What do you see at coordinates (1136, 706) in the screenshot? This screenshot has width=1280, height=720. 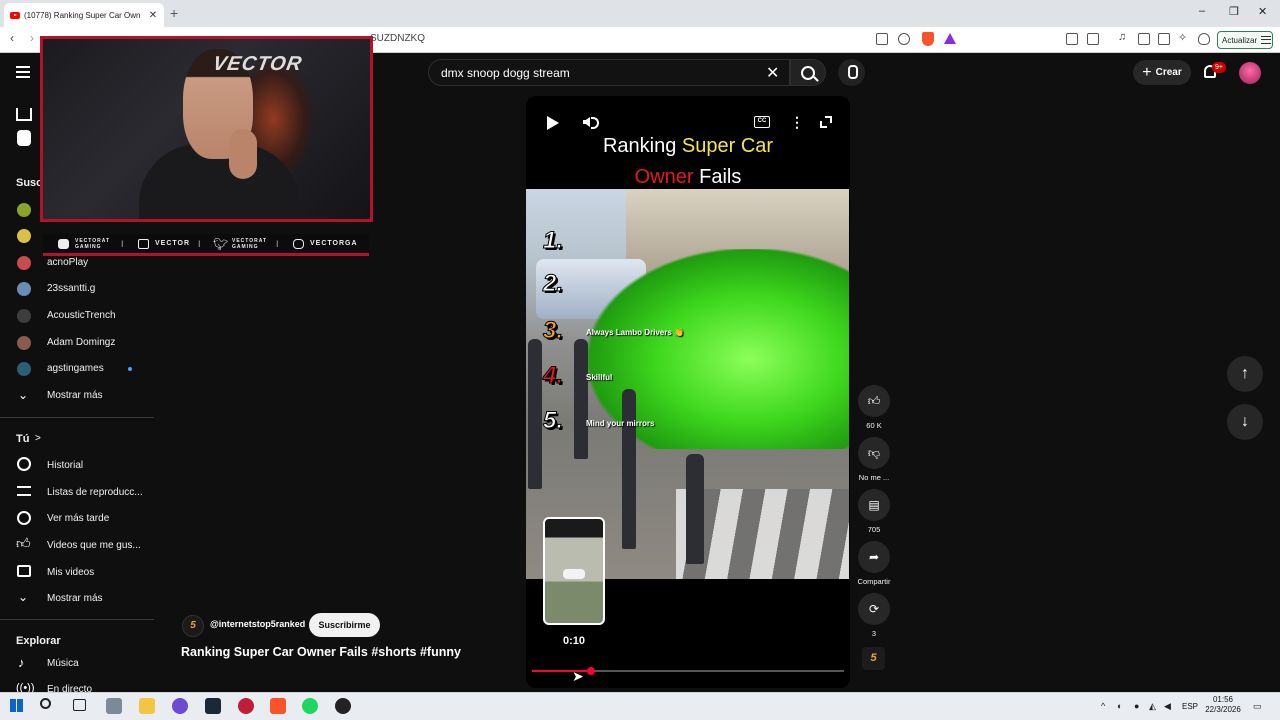 I see `microphone-icon: ●` at bounding box center [1136, 706].